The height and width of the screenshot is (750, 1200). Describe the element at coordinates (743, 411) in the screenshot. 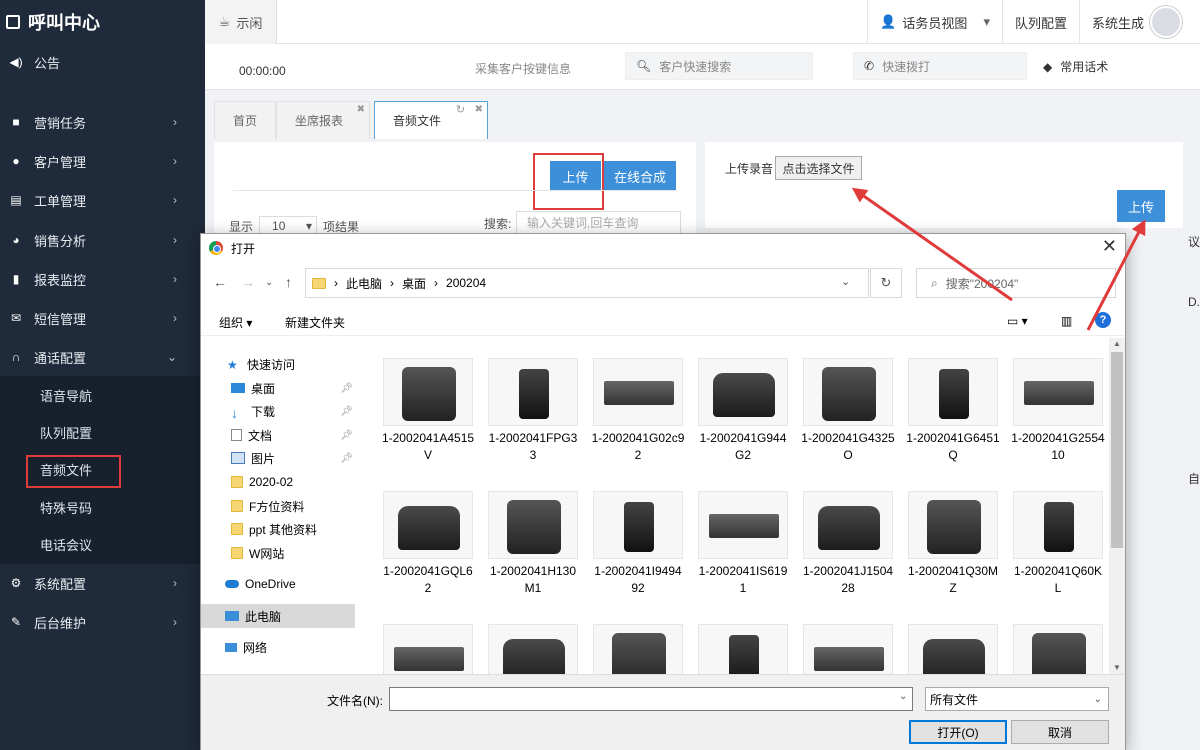

I see `file-item: 1-2002041G944G2` at that location.